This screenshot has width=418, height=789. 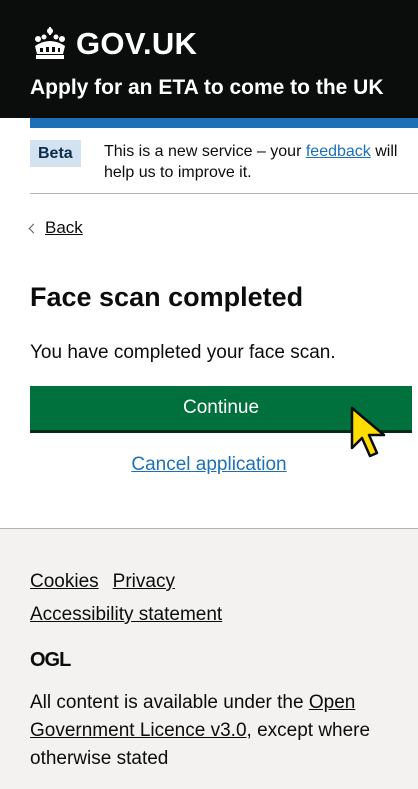 What do you see at coordinates (50, 660) in the screenshot?
I see `ogl-logo: OGL` at bounding box center [50, 660].